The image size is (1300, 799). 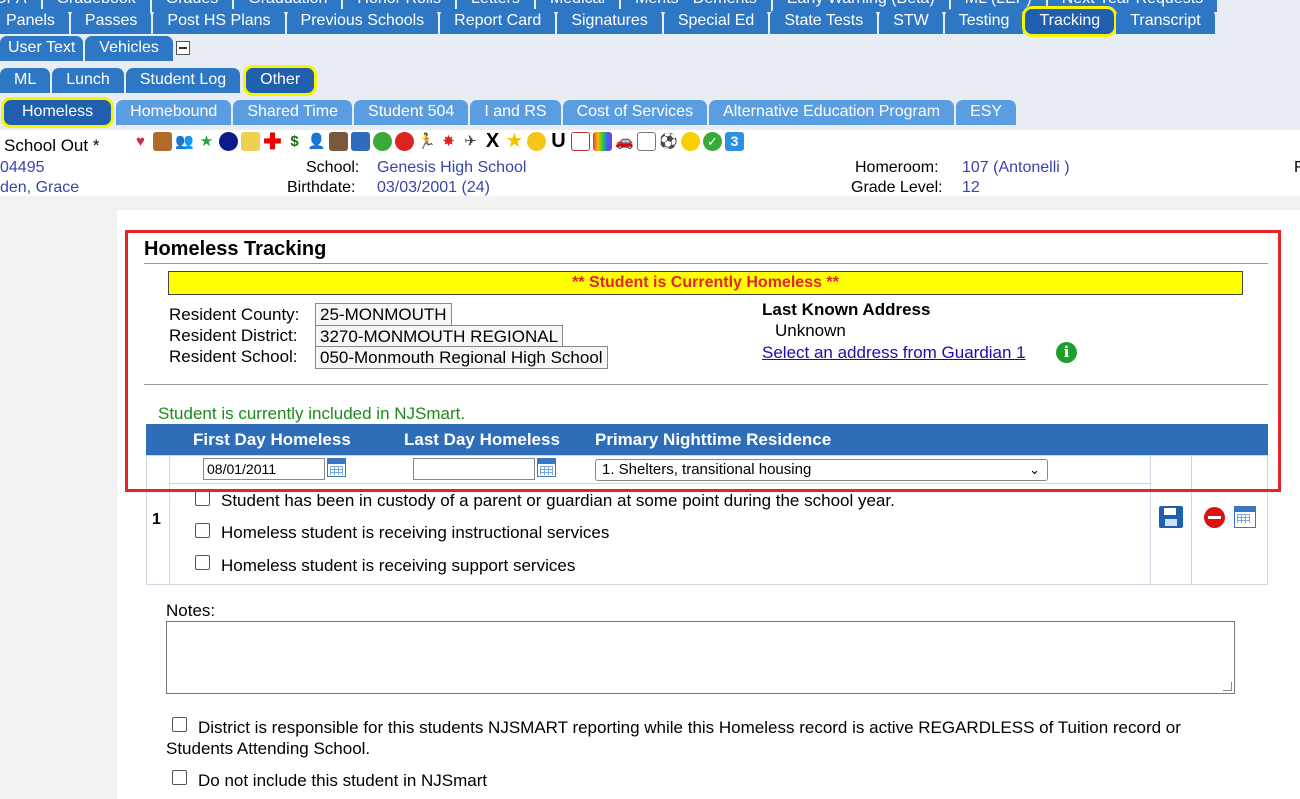 I want to click on tab-lunch: Lunch, so click(x=88, y=80).